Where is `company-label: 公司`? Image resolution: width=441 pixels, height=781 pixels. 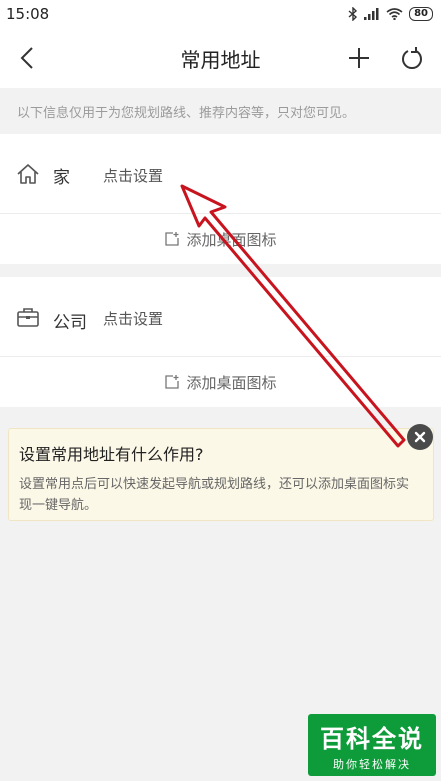 company-label: 公司 is located at coordinates (70, 323).